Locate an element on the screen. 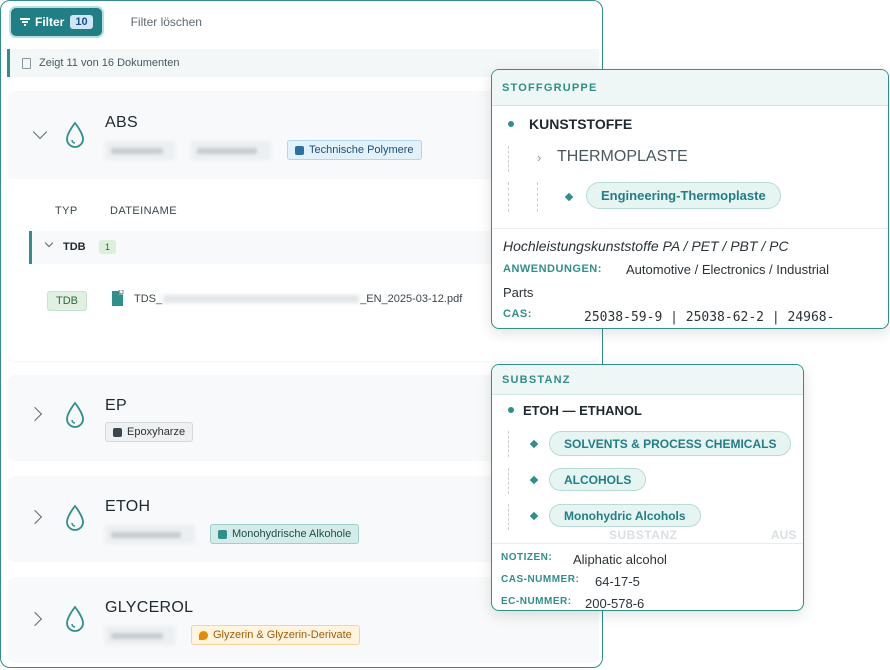  document-filename-link: TDS_ _EN_2025-03-12.pdf is located at coordinates (298, 299).